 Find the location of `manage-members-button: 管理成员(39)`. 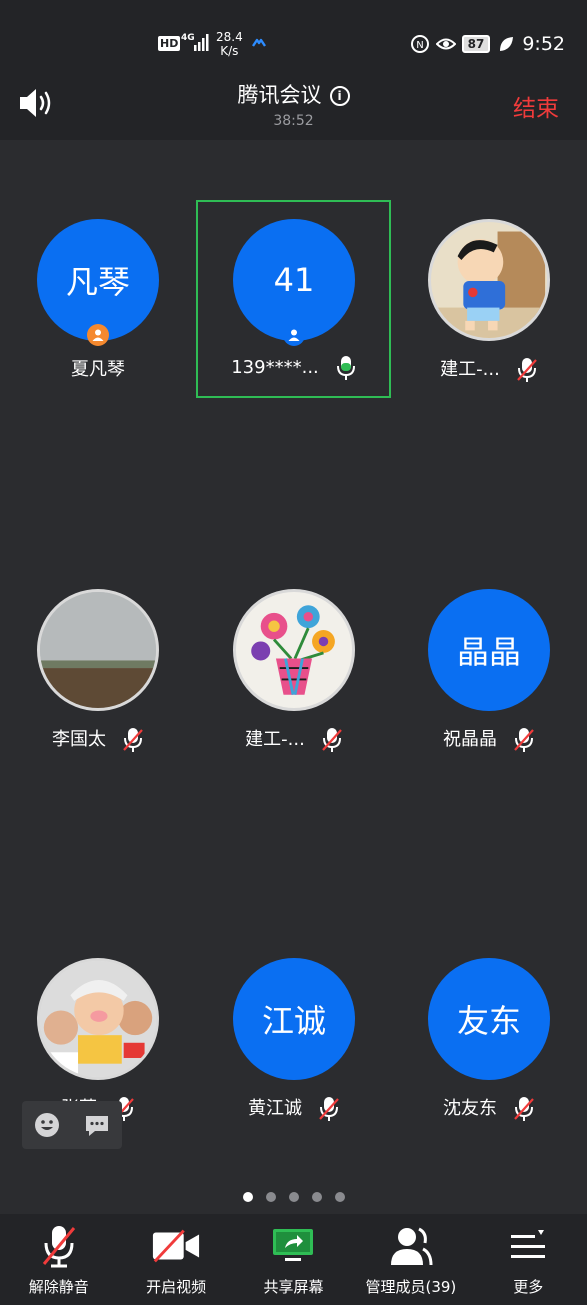

manage-members-button: 管理成员(39) is located at coordinates (410, 1259).